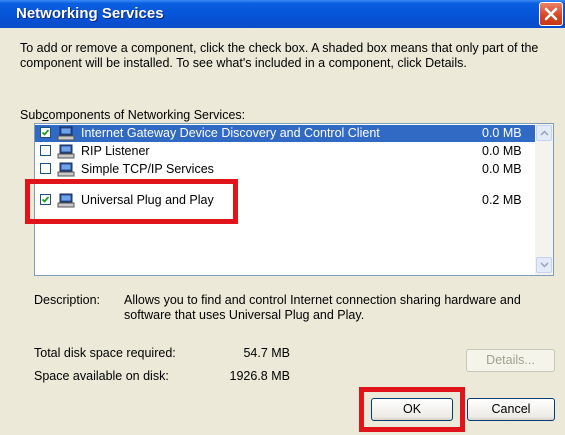  Describe the element at coordinates (45, 168) in the screenshot. I see `checkbox-simple-tcpip` at that location.